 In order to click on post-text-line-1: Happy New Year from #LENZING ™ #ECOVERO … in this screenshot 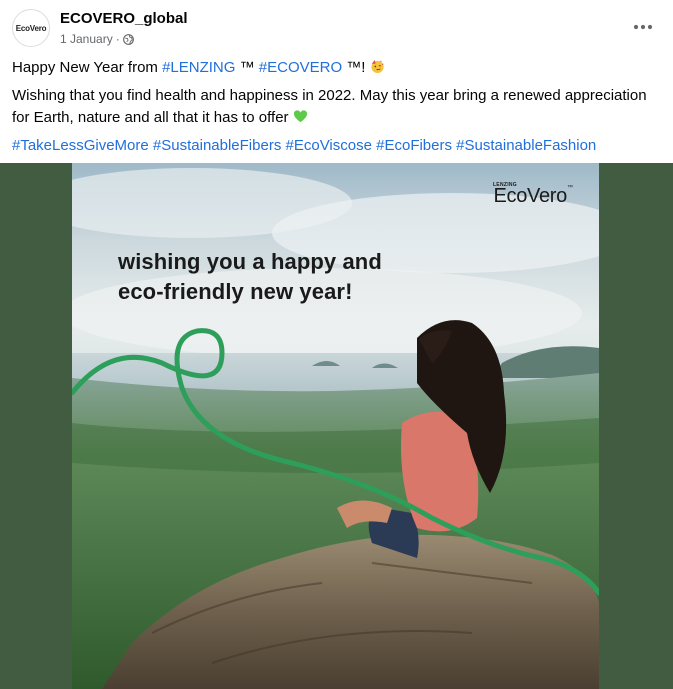, I will do `click(336, 68)`.